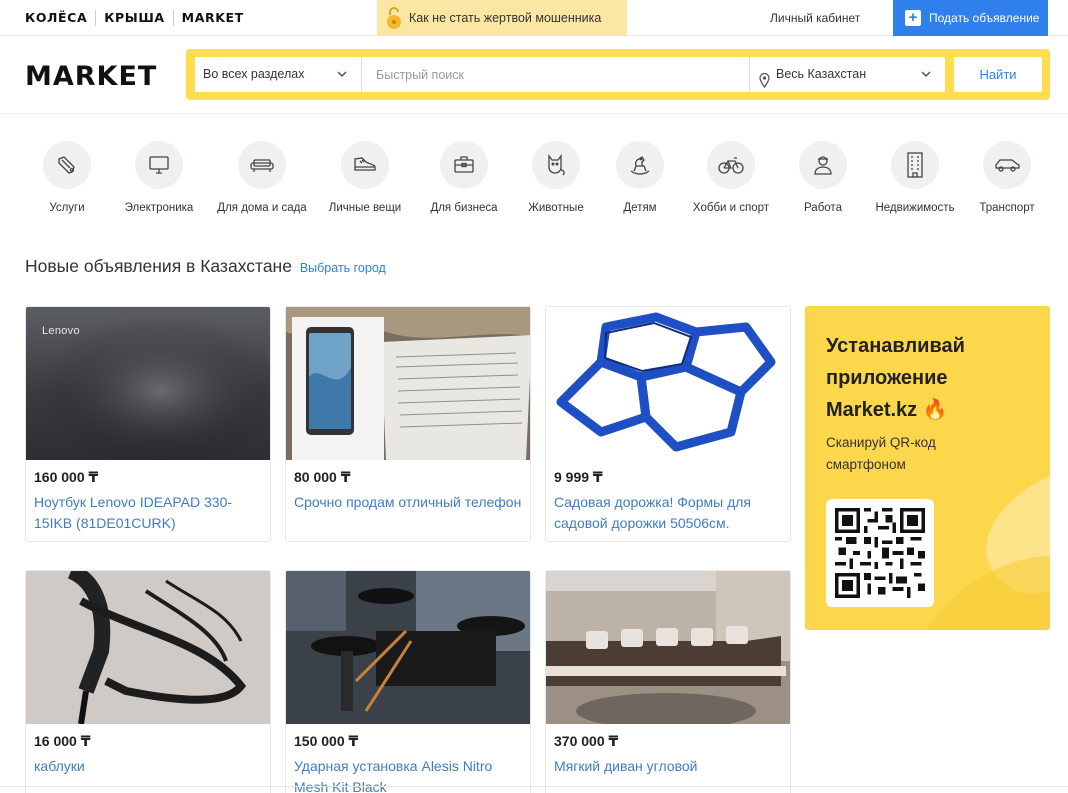 Image resolution: width=1068 pixels, height=793 pixels. Describe the element at coordinates (408, 502) in the screenshot. I see `listing-title: Срочно продам отличный телефон` at that location.